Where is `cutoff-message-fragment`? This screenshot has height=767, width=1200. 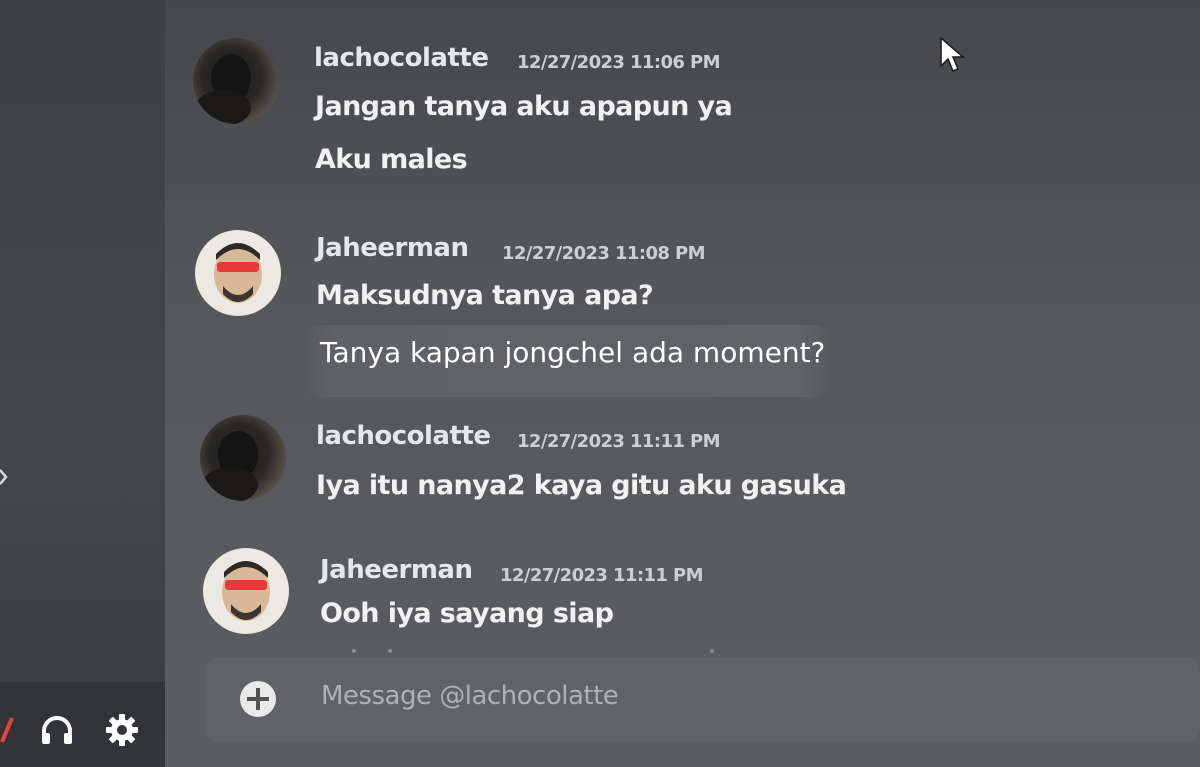
cutoff-message-fragment is located at coordinates (533, 651).